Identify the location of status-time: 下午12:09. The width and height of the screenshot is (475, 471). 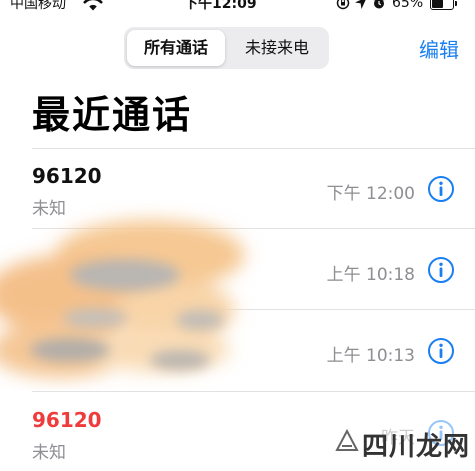
(220, 6).